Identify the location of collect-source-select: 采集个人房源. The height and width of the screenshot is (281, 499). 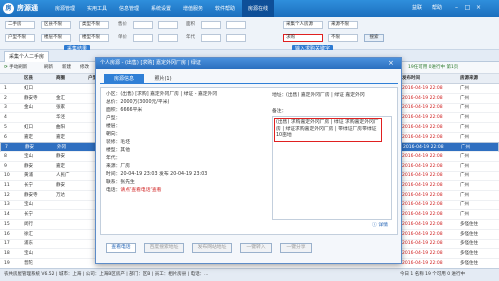
(303, 25).